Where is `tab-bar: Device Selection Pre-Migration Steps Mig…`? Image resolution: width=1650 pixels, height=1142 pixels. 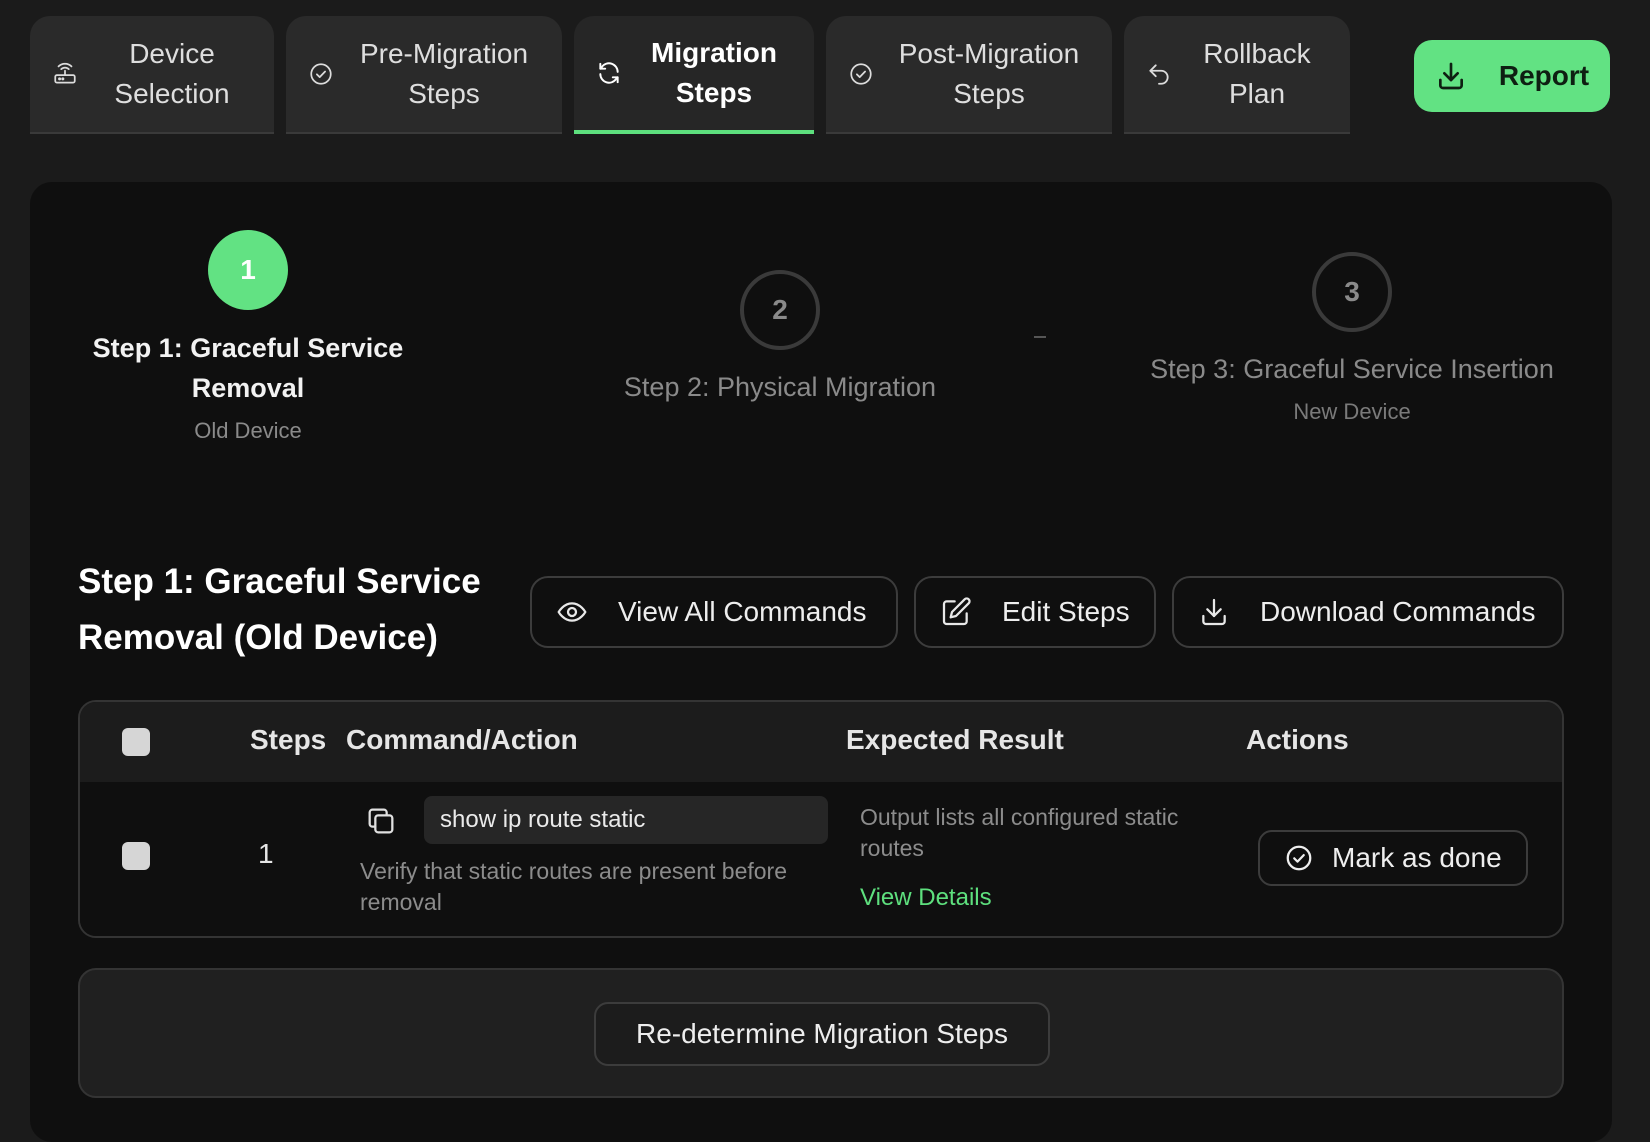 tab-bar: Device Selection Pre-Migration Steps Mig… is located at coordinates (821, 75).